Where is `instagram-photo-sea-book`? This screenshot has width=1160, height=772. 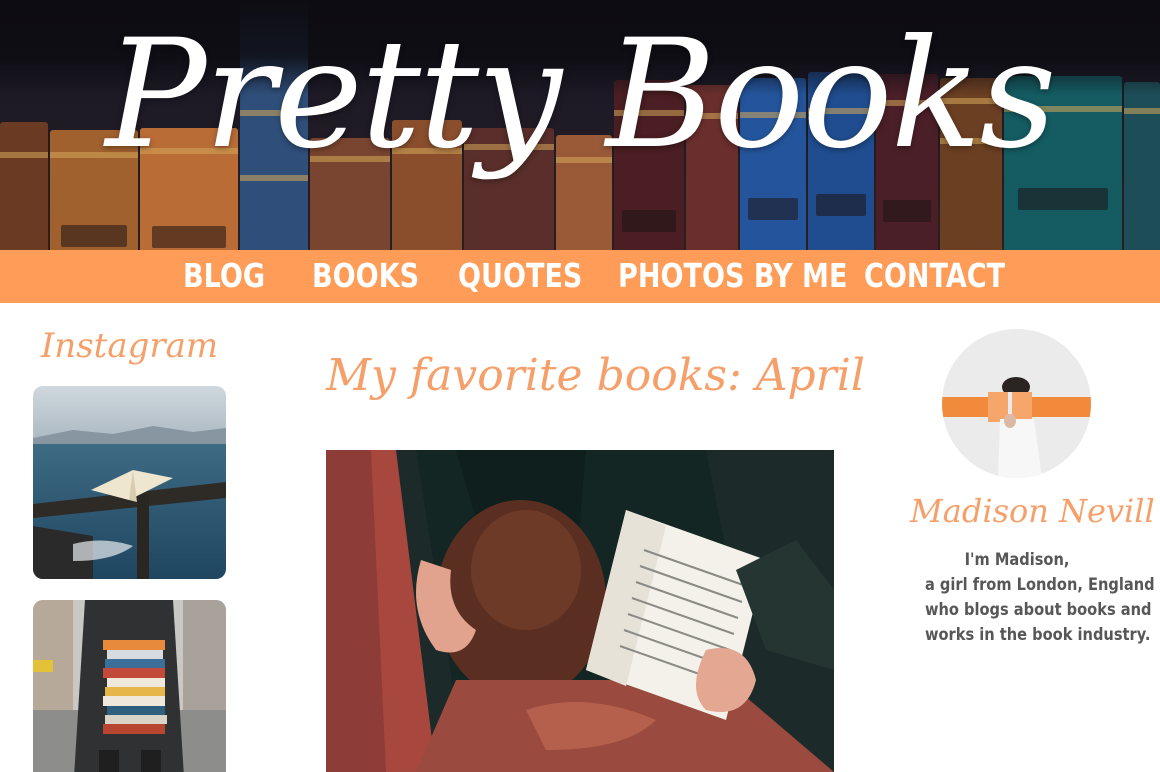
instagram-photo-sea-book is located at coordinates (129, 482).